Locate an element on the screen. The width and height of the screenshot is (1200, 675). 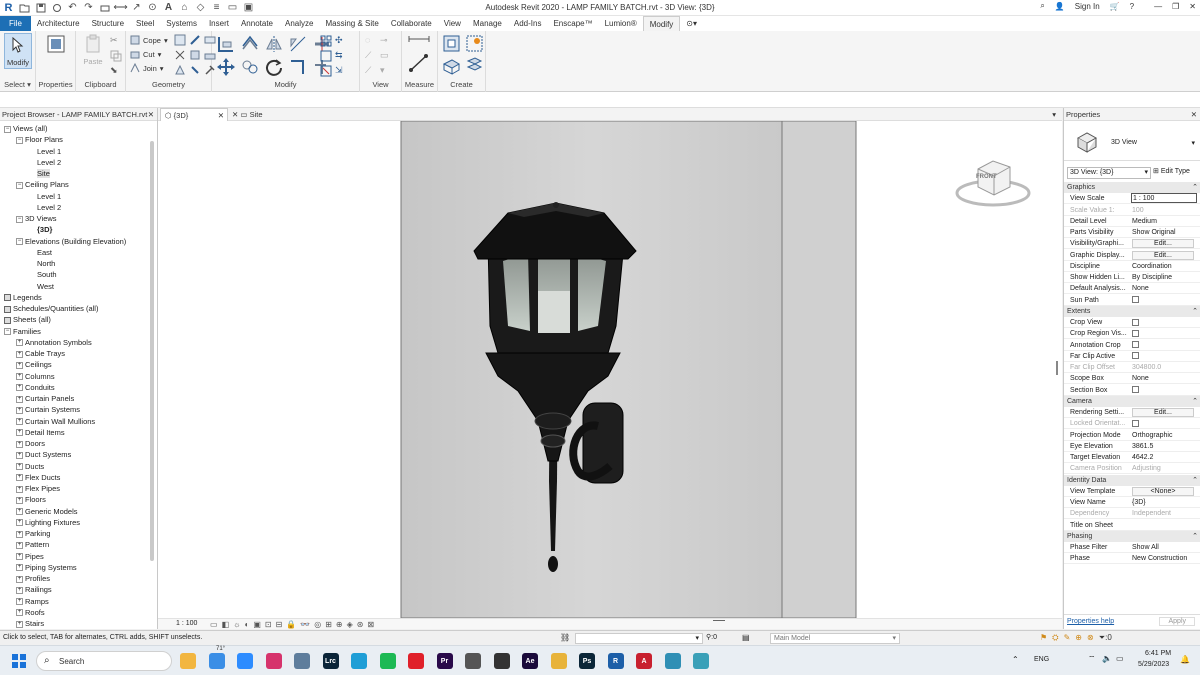
browser-node: Level 1 is located at coordinates (44, 151).